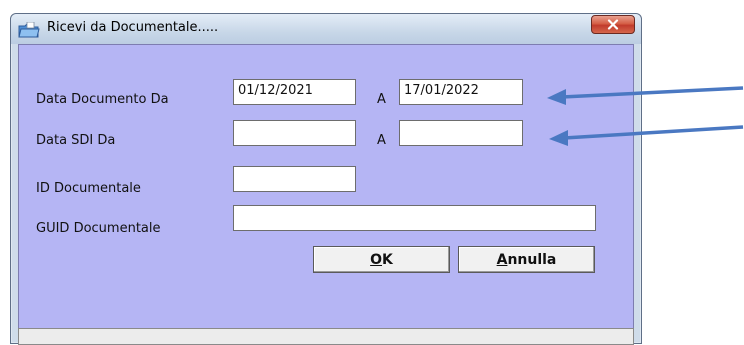 The height and width of the screenshot is (345, 744). I want to click on annulla-label: nnulla, so click(532, 259).